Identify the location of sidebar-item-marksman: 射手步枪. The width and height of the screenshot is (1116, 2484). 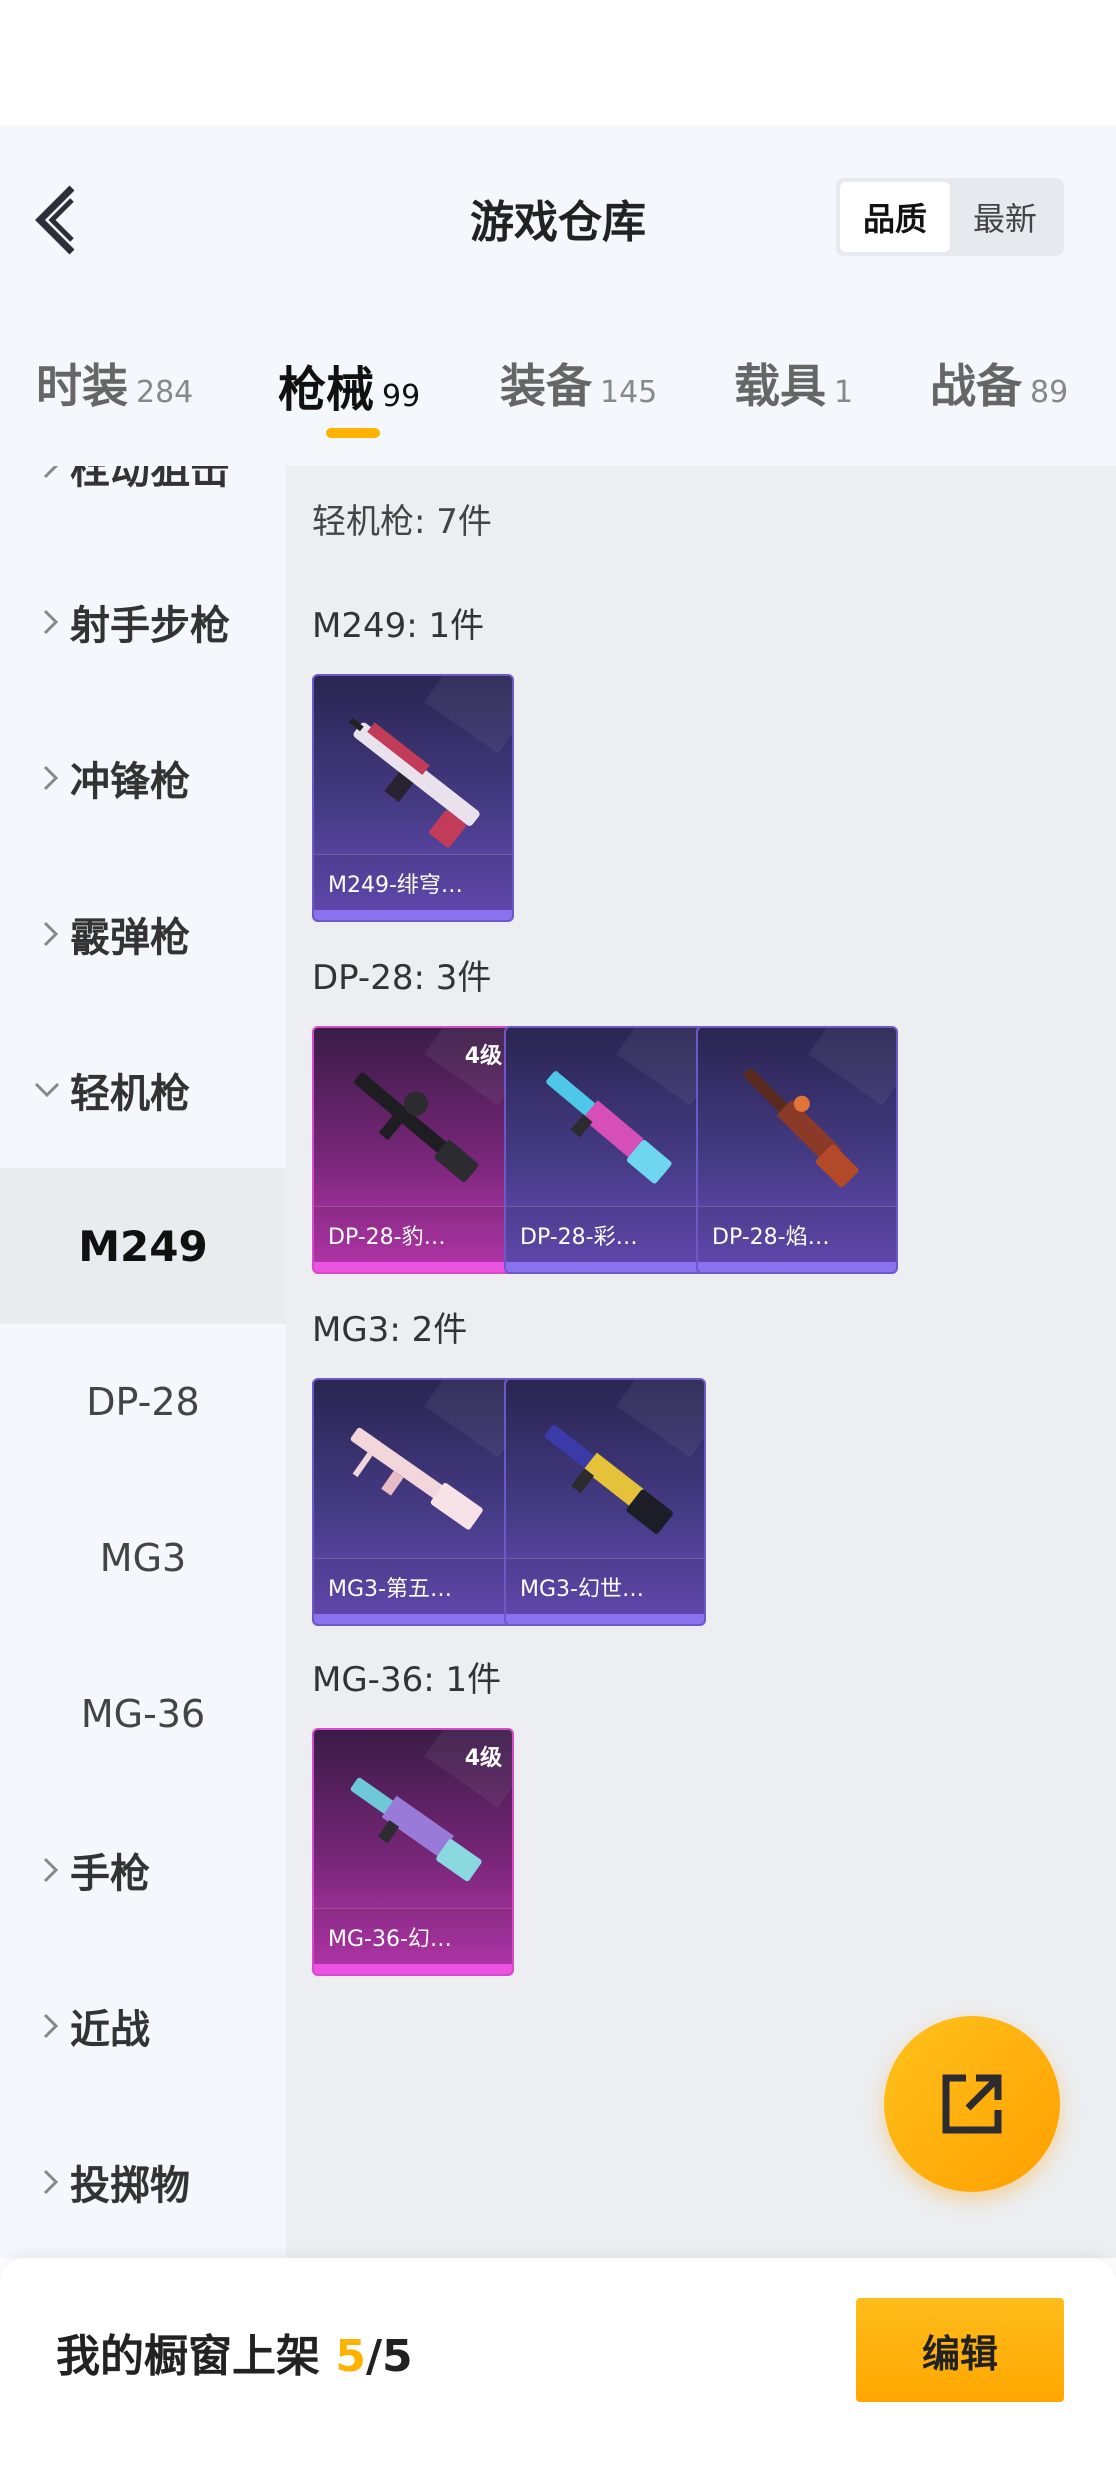
(143, 622).